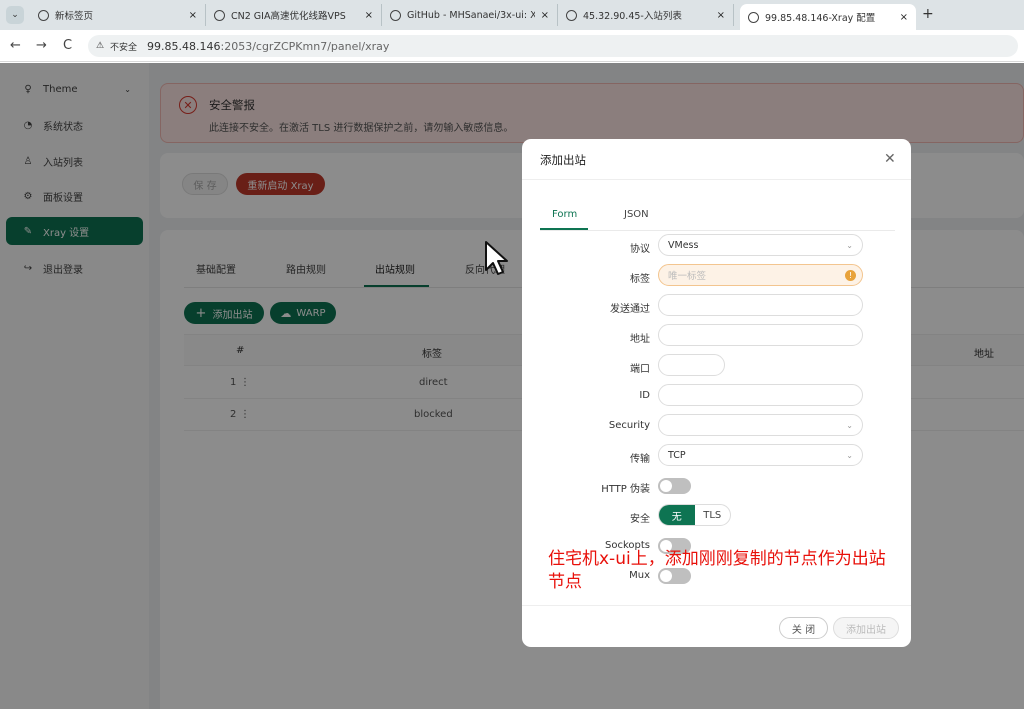 Image resolution: width=1024 pixels, height=709 pixels. Describe the element at coordinates (632, 16) in the screenshot. I see `tab-title: 45.32.90.45-入站列表` at that location.